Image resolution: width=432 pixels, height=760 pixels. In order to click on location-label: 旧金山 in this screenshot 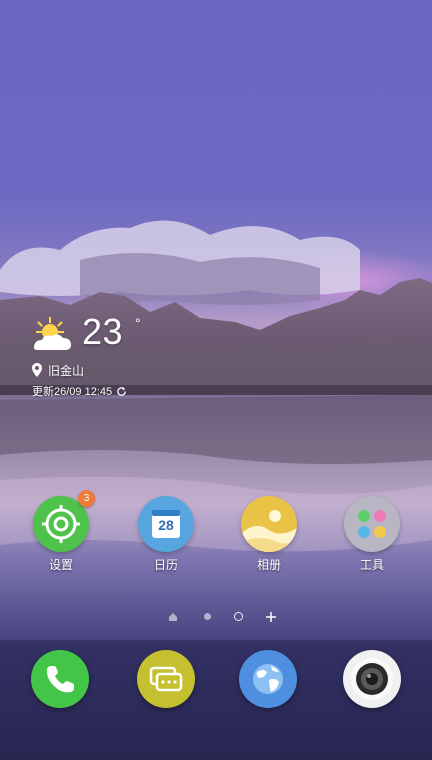, I will do `click(66, 370)`.